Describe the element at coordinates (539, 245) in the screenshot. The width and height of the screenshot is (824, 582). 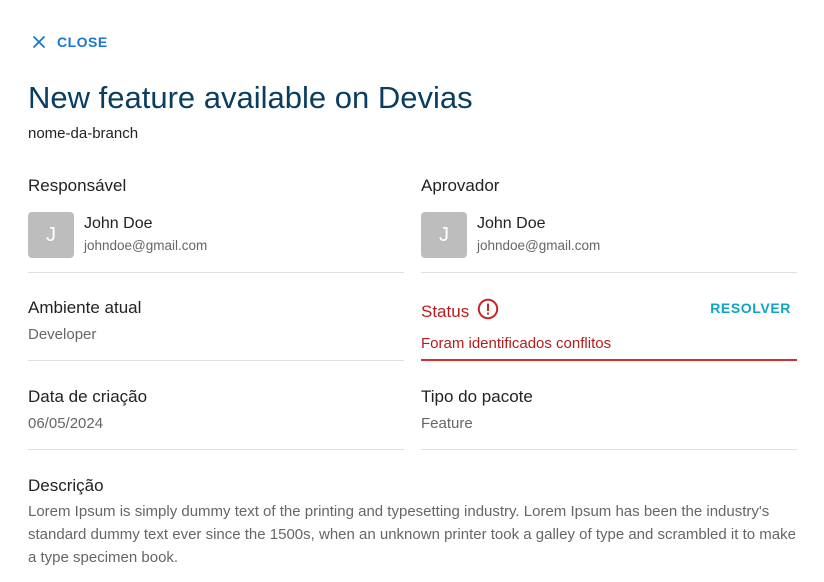
I see `aprovador-email: johndoe@gmail.com` at that location.